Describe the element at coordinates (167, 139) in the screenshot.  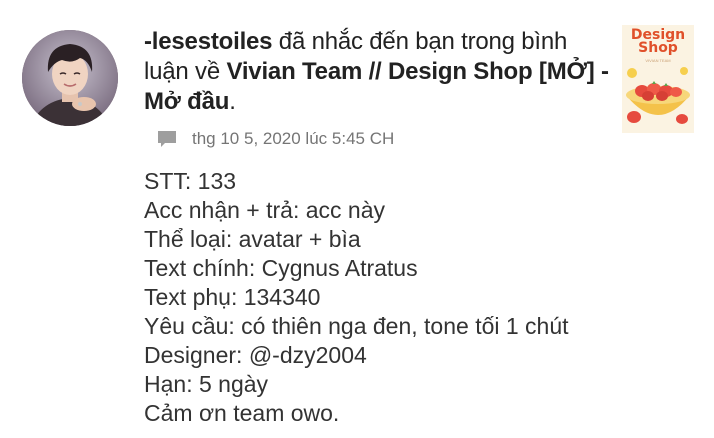
I see `comment-icon` at that location.